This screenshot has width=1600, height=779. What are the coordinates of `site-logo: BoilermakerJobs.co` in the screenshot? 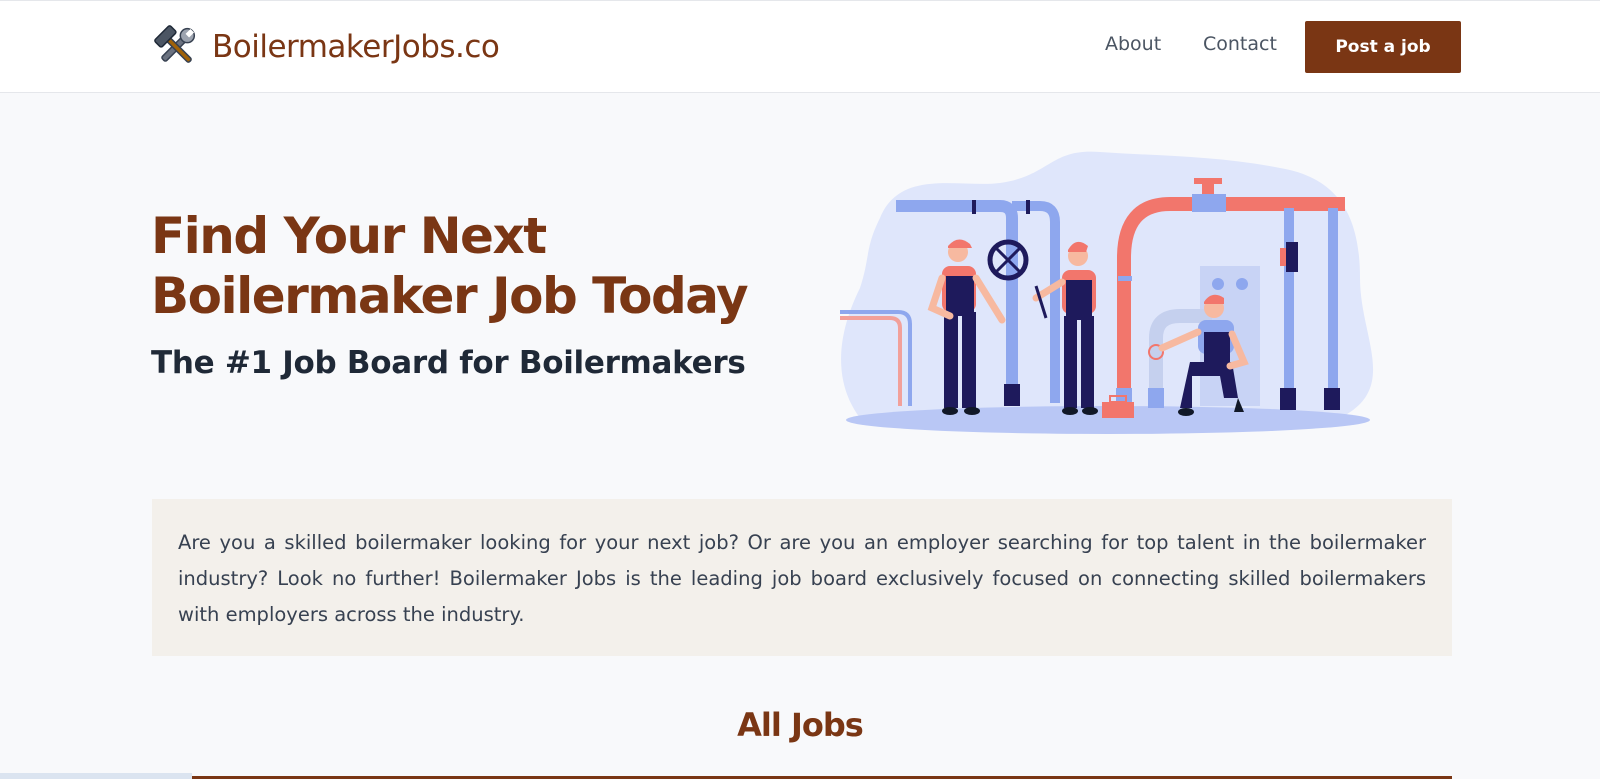 It's located at (326, 47).